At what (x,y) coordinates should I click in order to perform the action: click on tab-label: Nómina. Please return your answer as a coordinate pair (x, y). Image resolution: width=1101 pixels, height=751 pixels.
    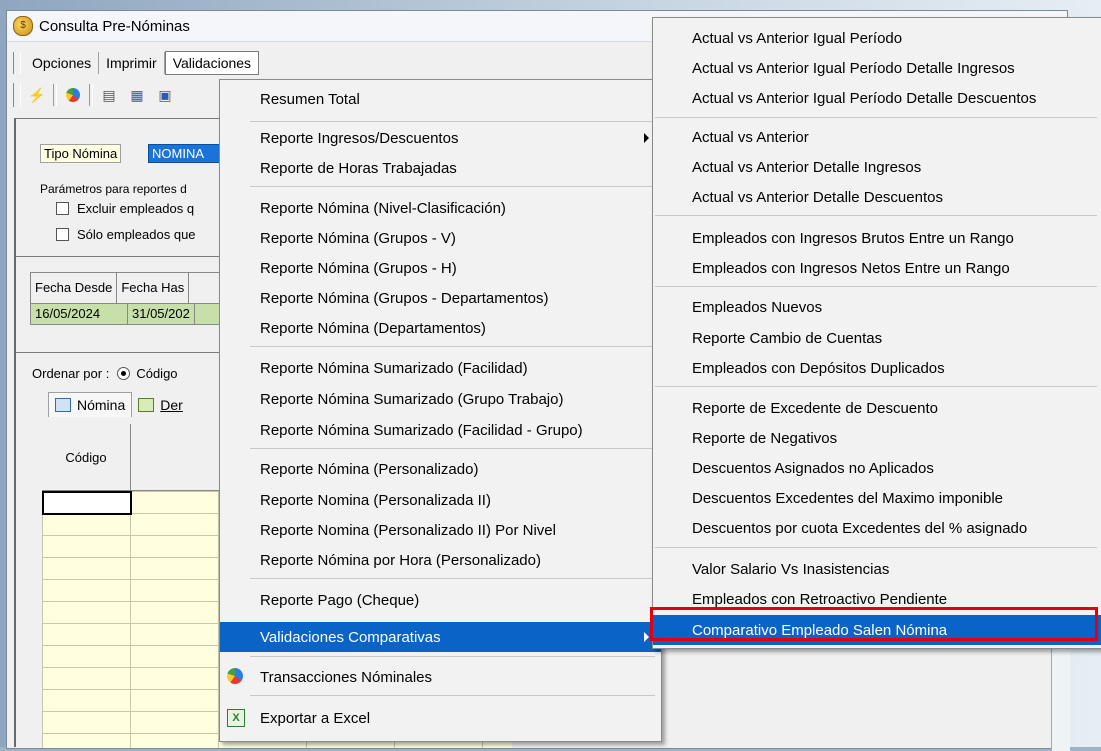
    Looking at the image, I should click on (101, 405).